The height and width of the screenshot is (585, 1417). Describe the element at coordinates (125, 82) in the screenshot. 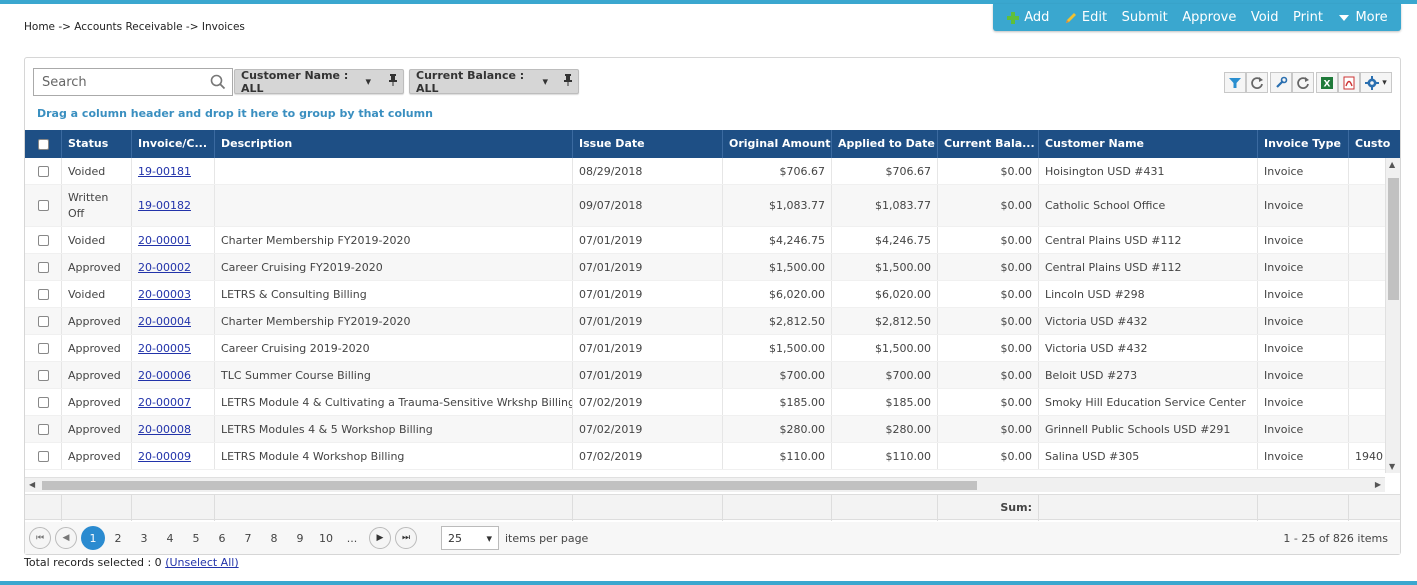

I see `search-input` at that location.